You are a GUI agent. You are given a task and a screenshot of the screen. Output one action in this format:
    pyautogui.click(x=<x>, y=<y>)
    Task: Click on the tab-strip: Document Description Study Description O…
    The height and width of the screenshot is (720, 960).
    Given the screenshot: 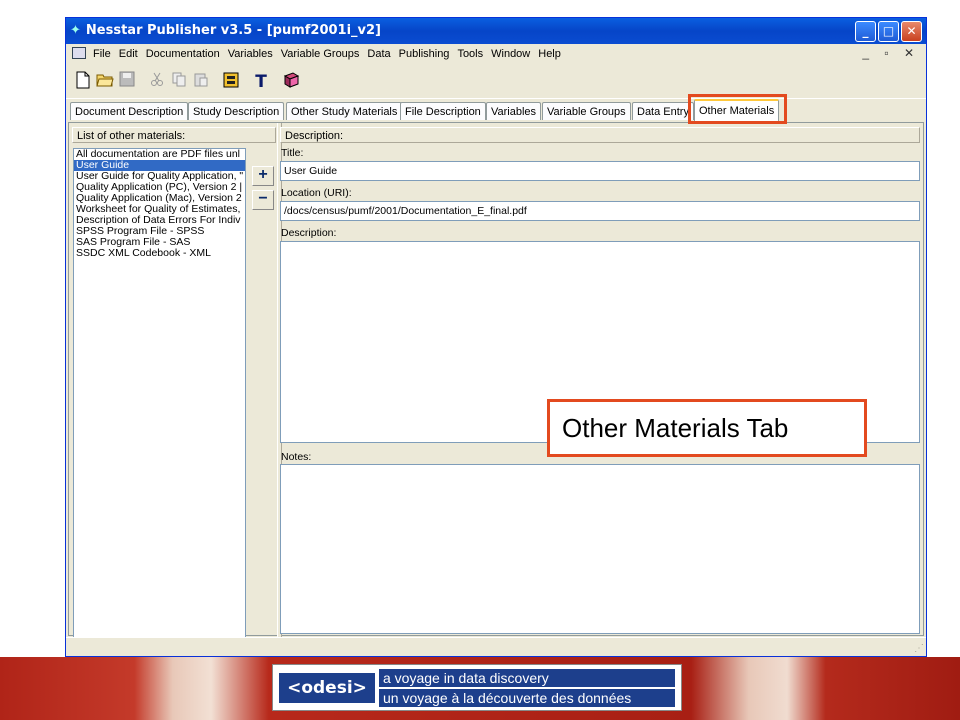 What is the action you would take?
    pyautogui.click(x=496, y=110)
    